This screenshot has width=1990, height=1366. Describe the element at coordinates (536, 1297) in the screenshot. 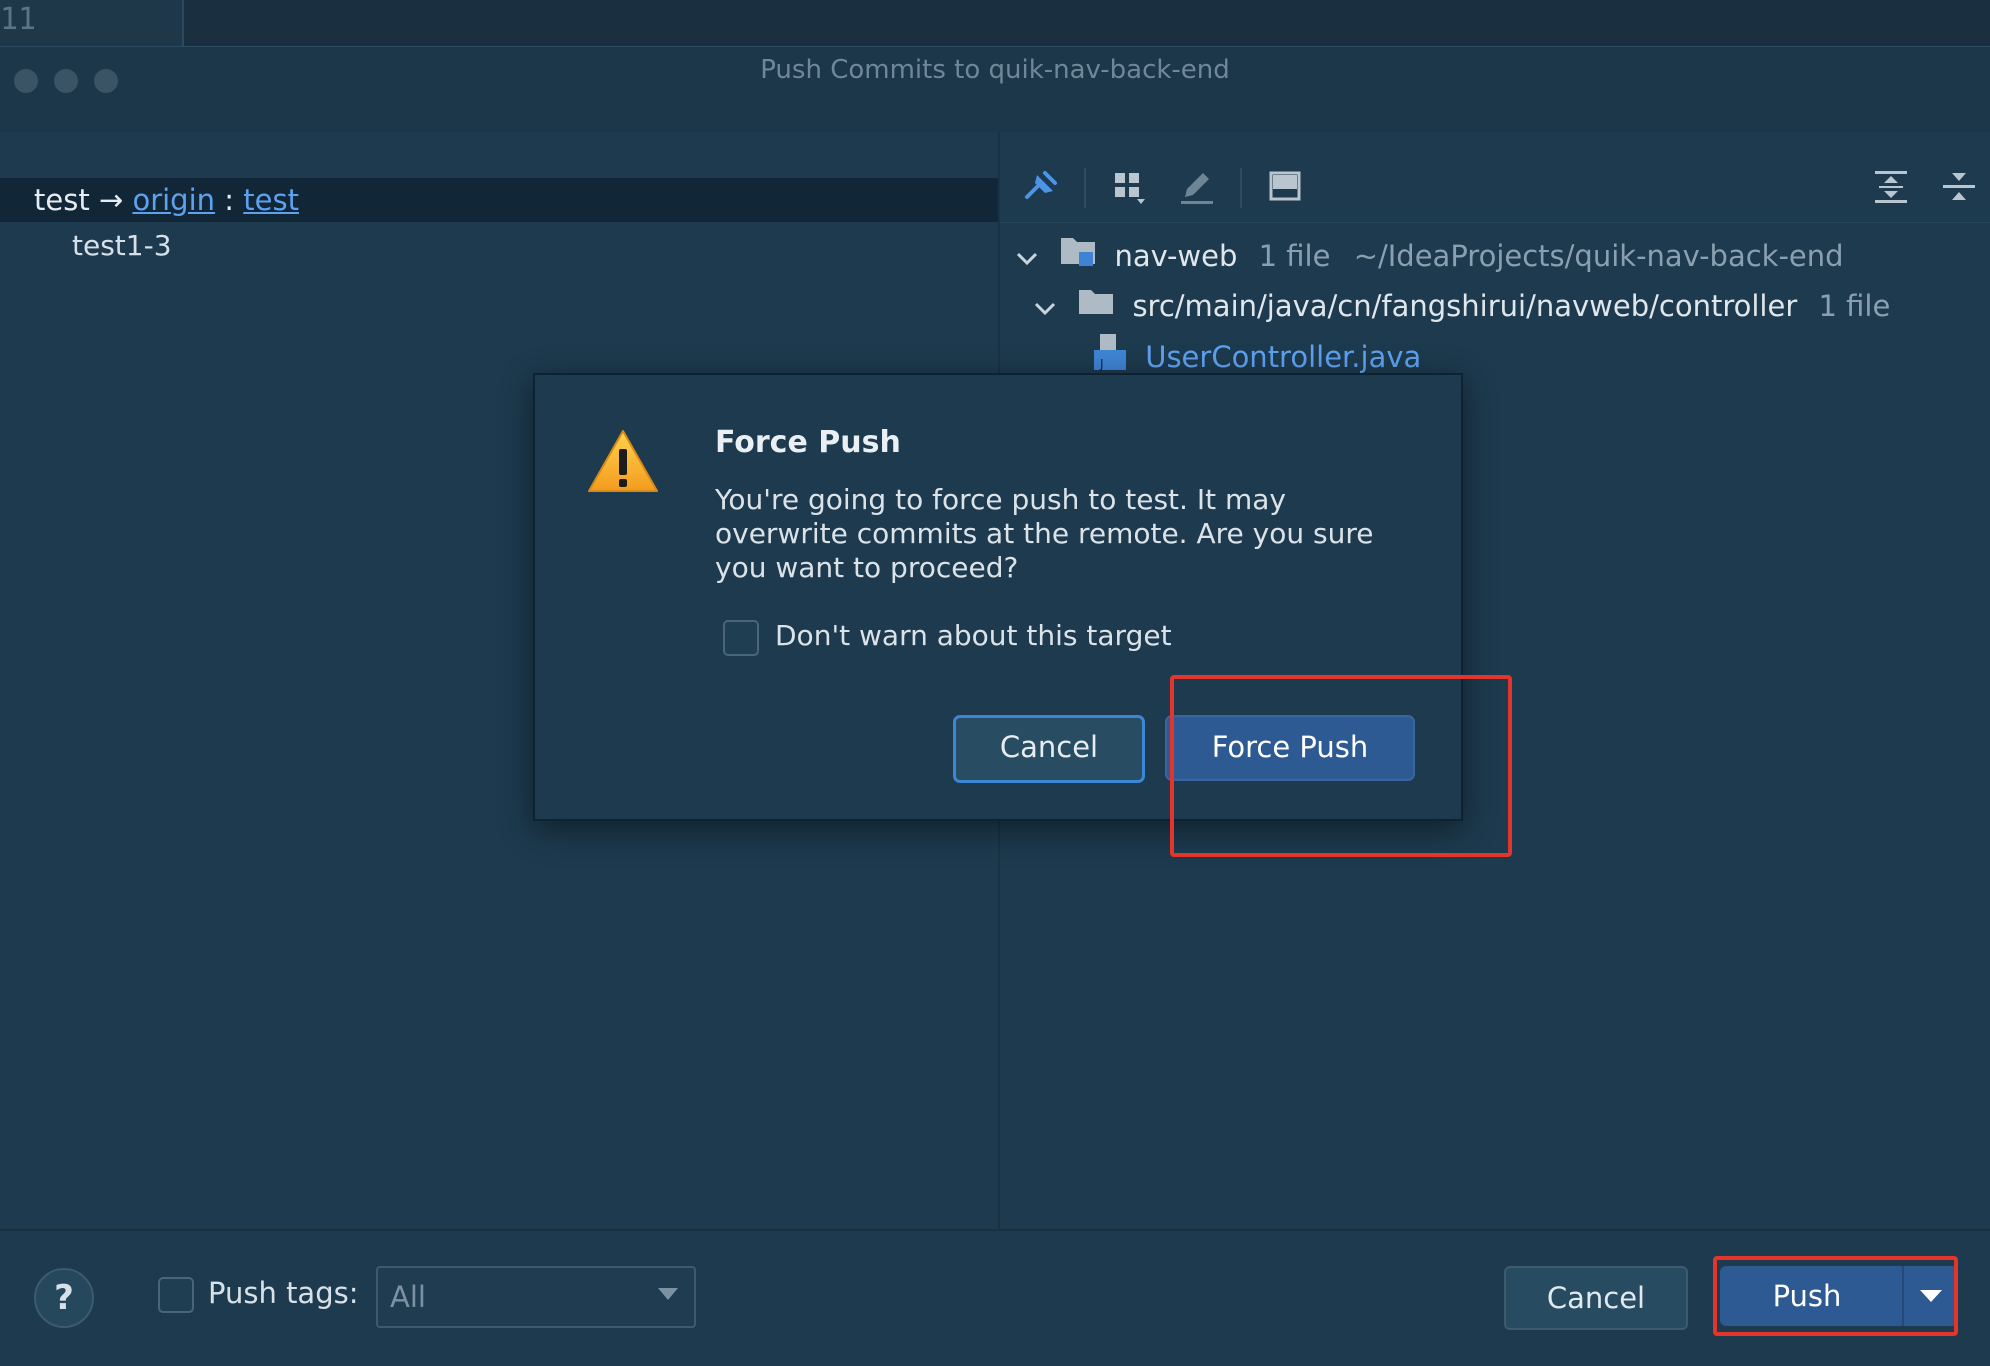

I see `push-tags-select: All` at that location.